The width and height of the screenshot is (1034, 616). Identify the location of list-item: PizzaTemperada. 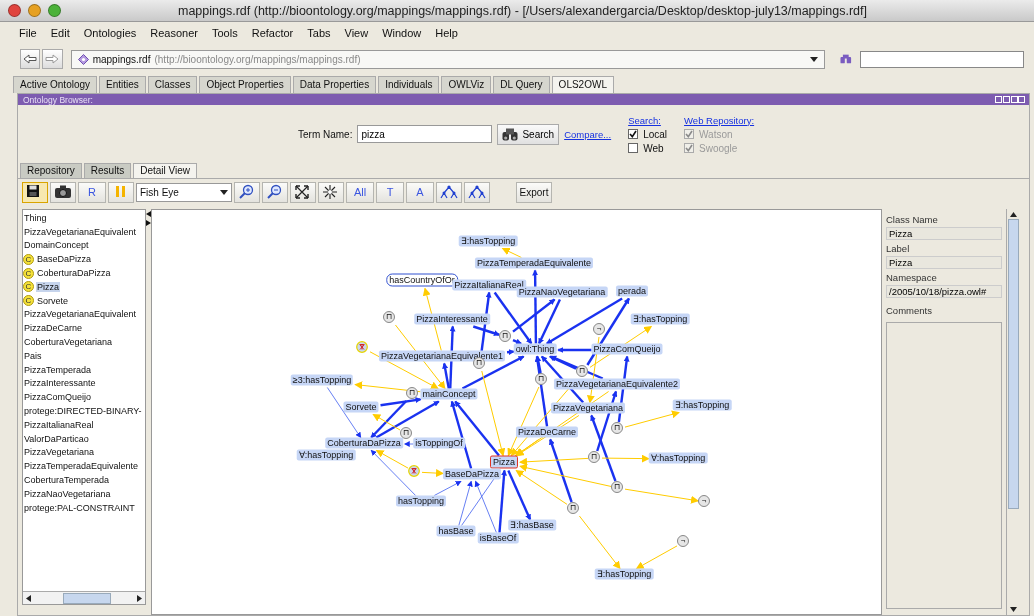
(58, 369).